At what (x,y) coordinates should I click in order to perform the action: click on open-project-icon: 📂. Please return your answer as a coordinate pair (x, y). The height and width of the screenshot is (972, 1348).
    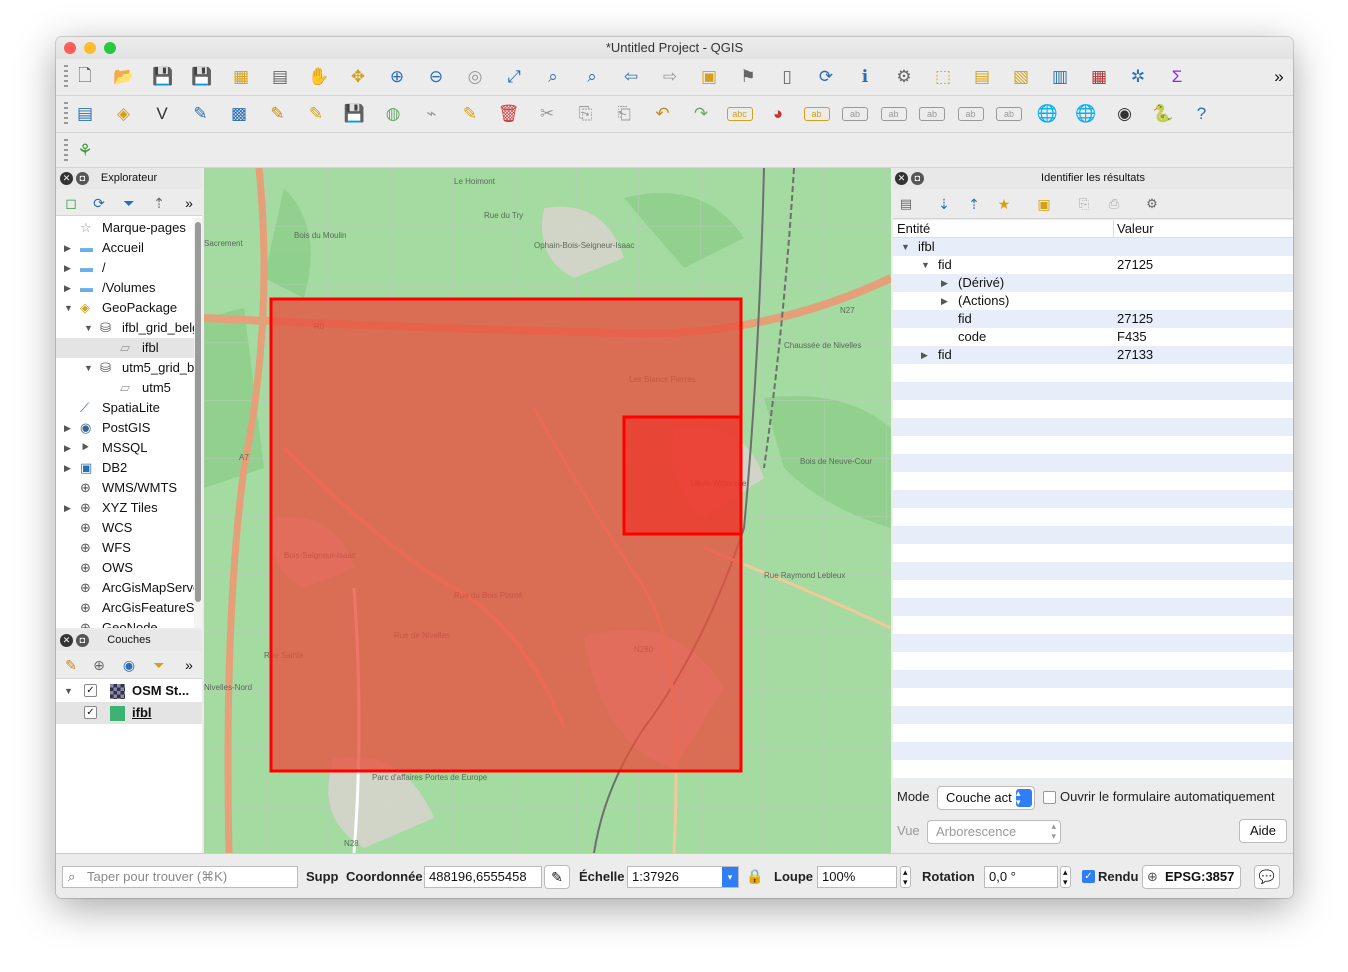
    Looking at the image, I should click on (124, 77).